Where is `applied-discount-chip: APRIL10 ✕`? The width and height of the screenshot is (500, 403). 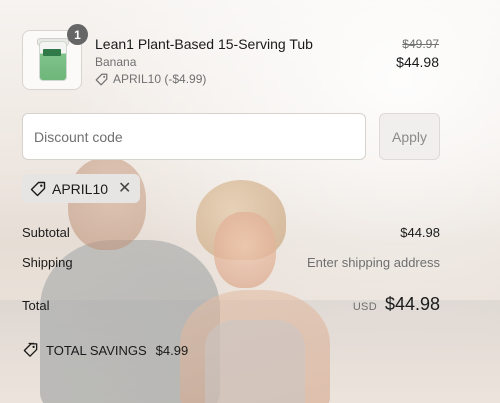 applied-discount-chip: APRIL10 ✕ is located at coordinates (81, 188).